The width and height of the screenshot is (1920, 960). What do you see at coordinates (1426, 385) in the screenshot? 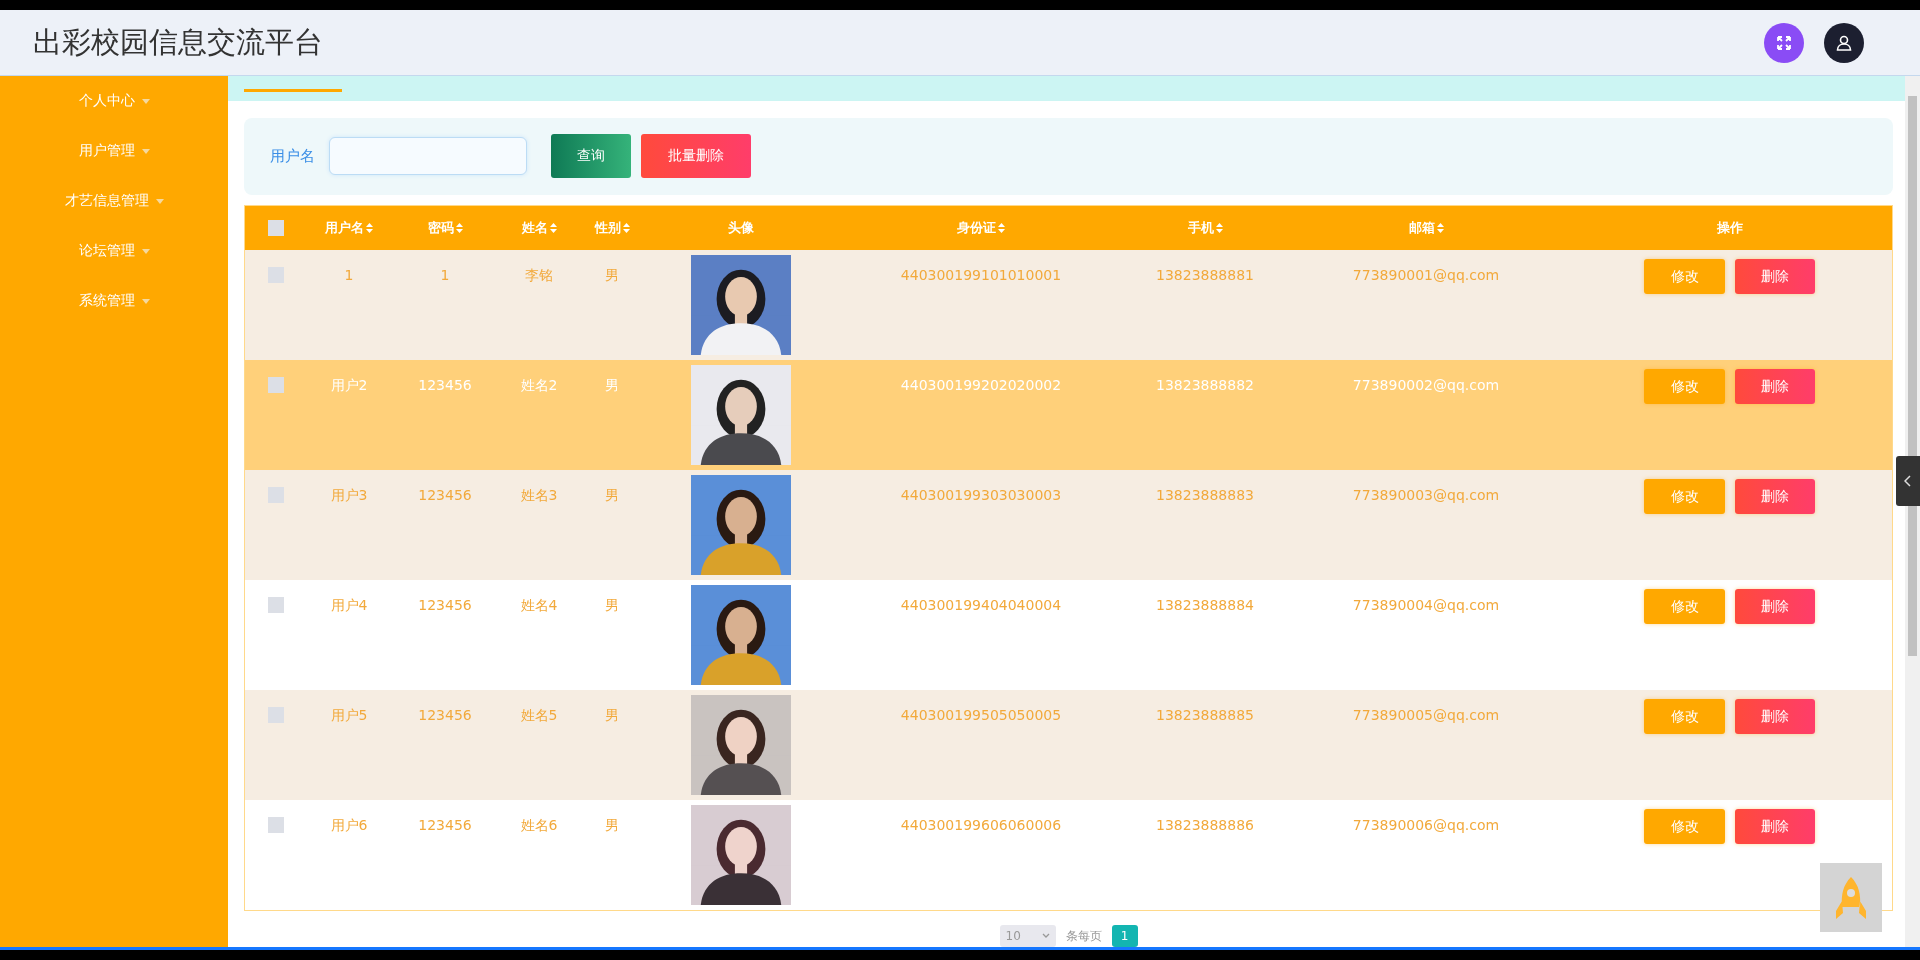
I see `table-cell-text: 773890002@qq.com` at bounding box center [1426, 385].